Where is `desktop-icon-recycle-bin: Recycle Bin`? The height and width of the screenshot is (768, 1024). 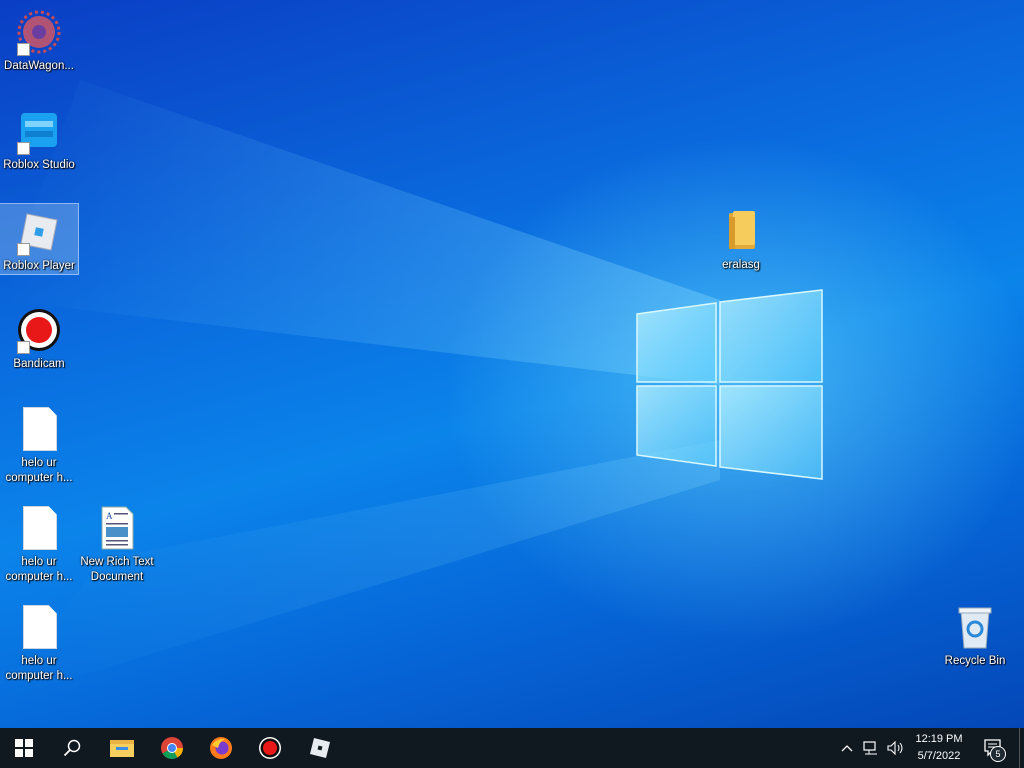 desktop-icon-recycle-bin: Recycle Bin is located at coordinates (975, 634).